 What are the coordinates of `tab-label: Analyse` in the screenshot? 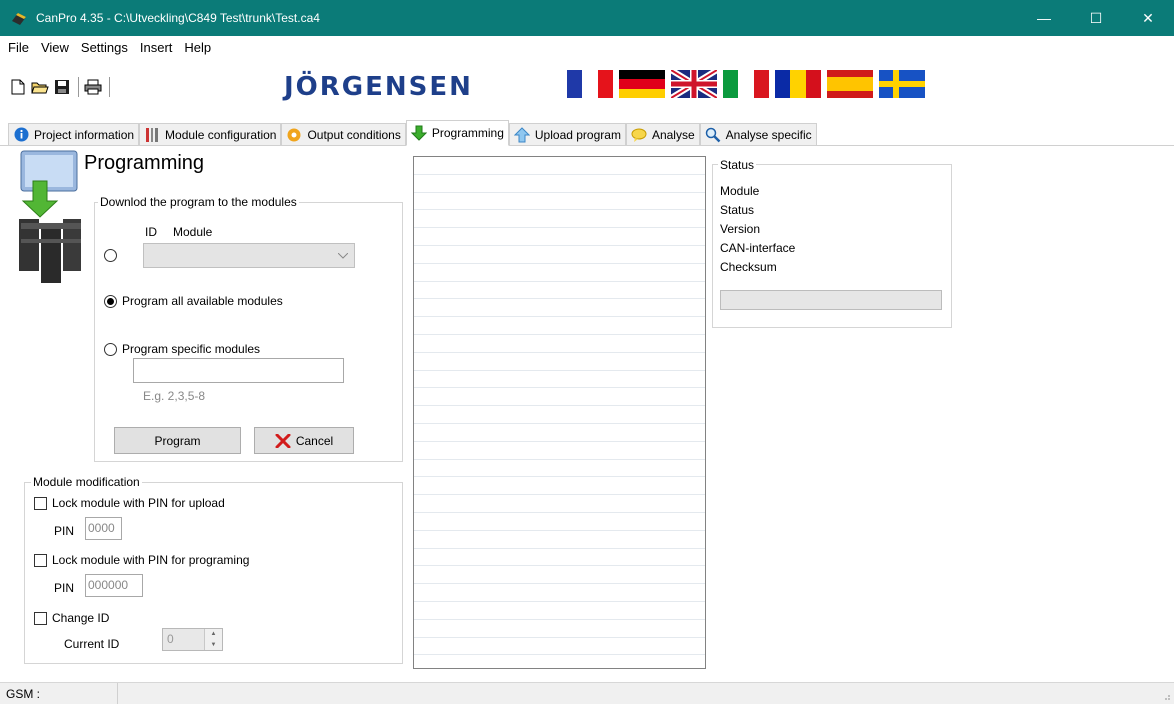 It's located at (673, 134).